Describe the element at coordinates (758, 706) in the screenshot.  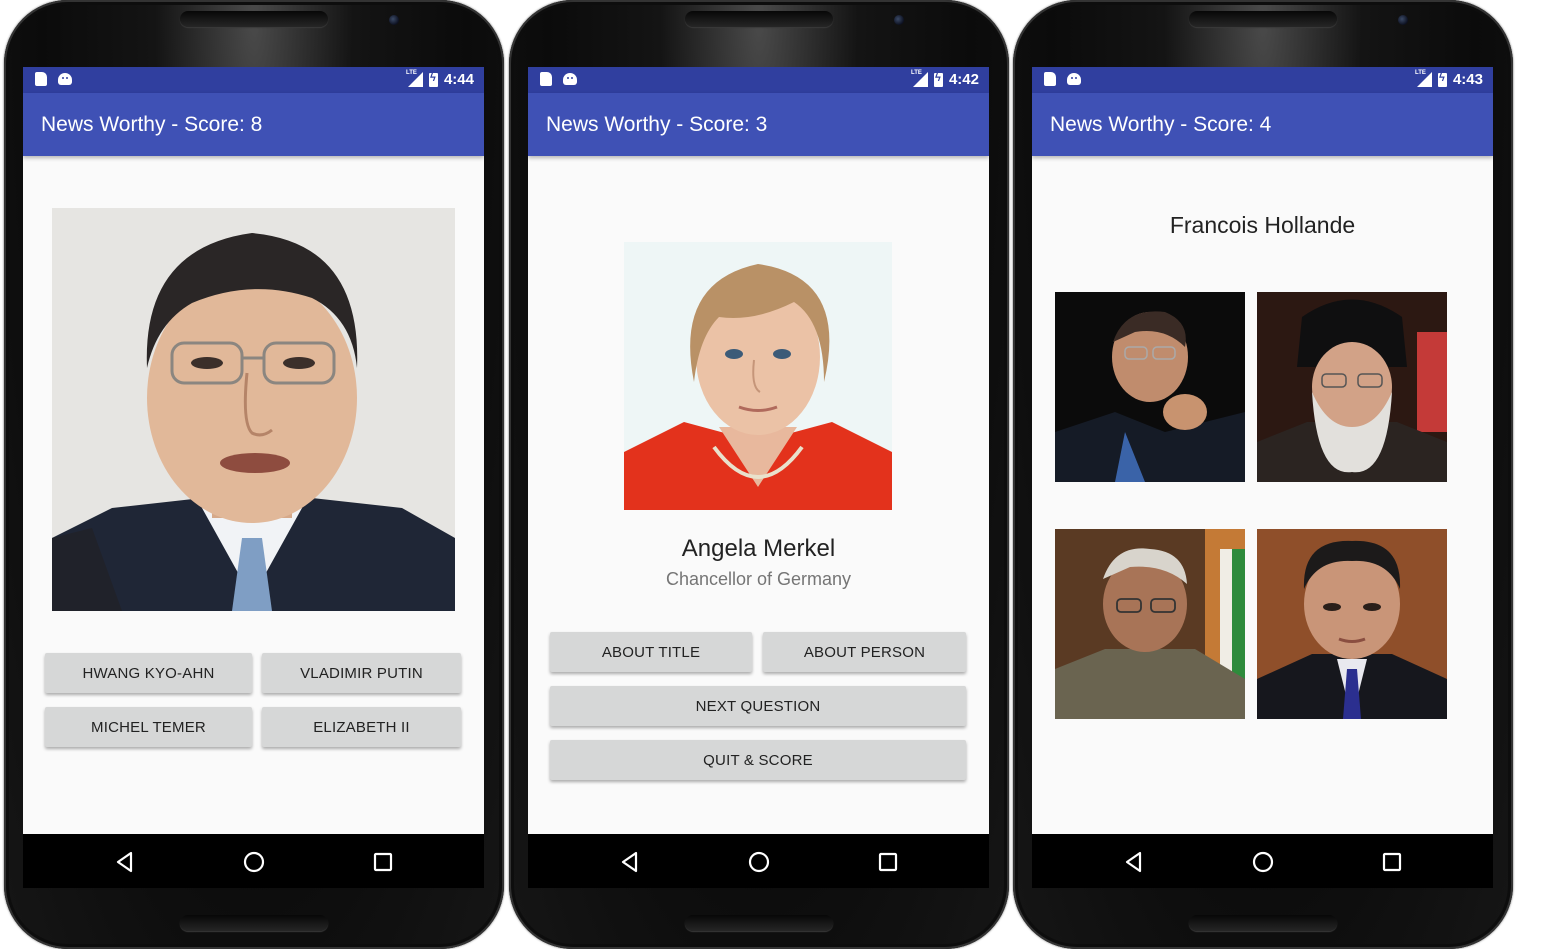
I see `next-question-button: NEXT QUESTION` at that location.